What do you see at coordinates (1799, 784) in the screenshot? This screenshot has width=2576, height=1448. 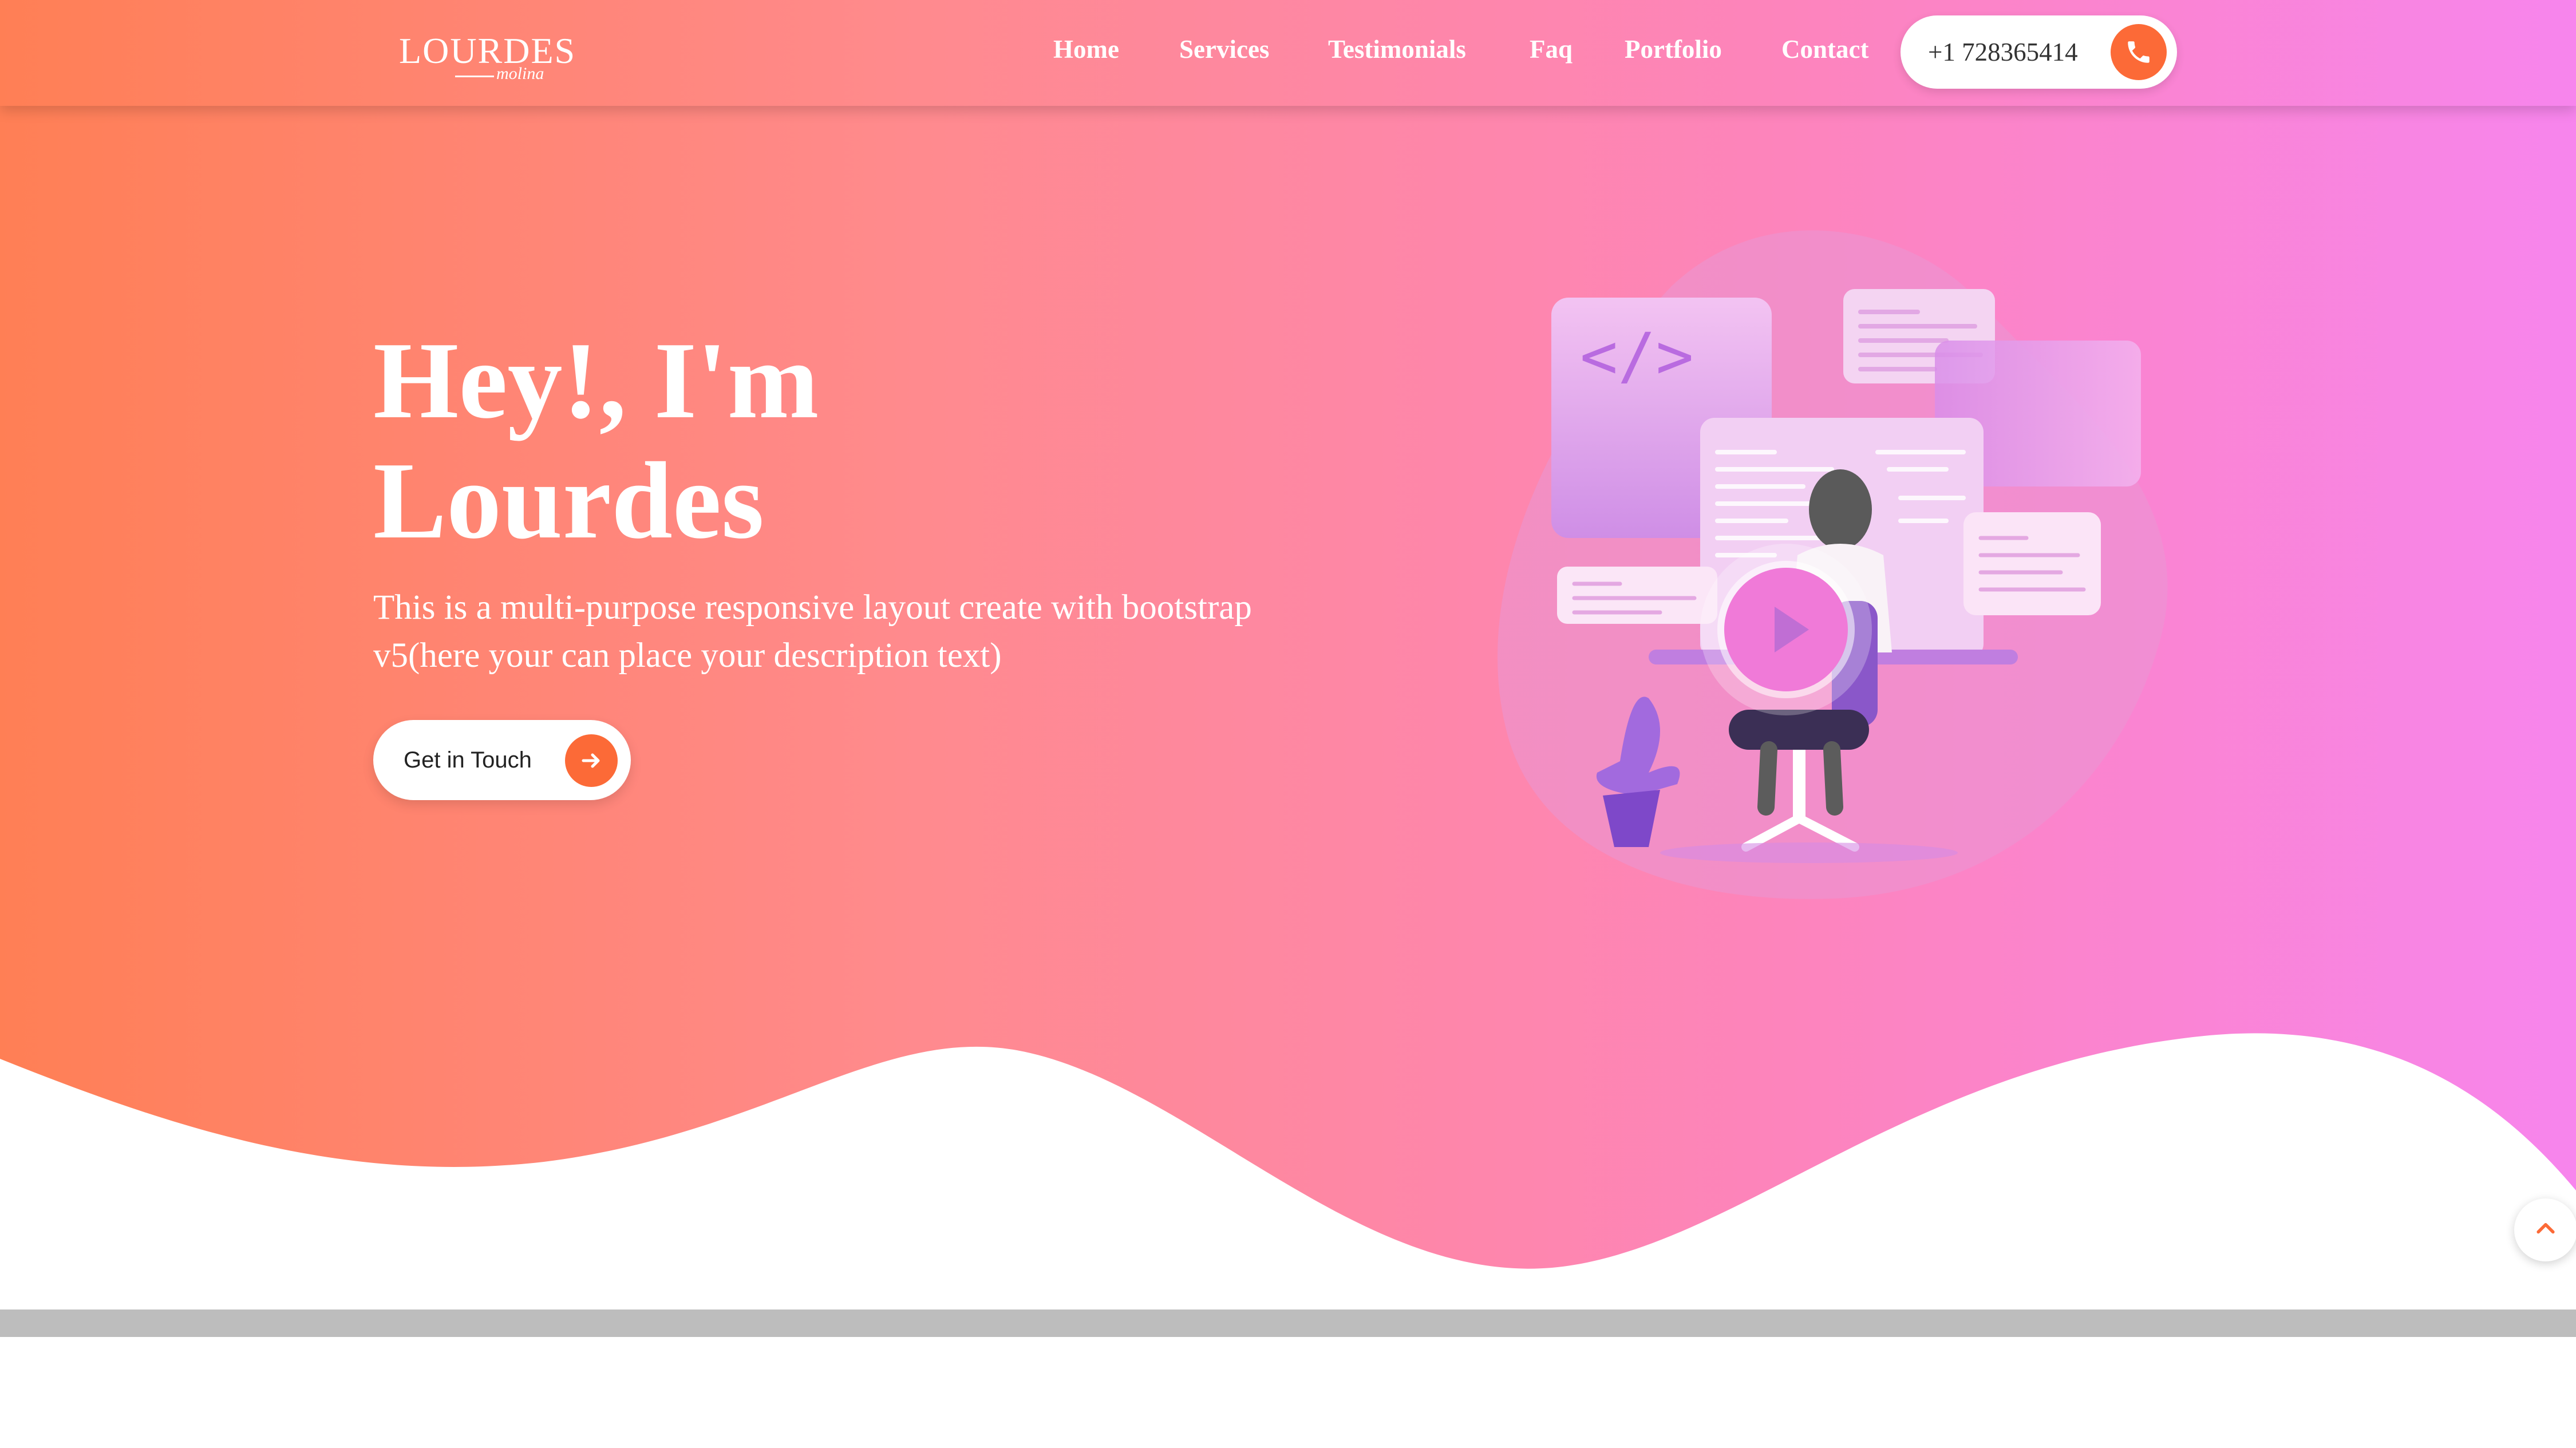 I see `chair-stem` at bounding box center [1799, 784].